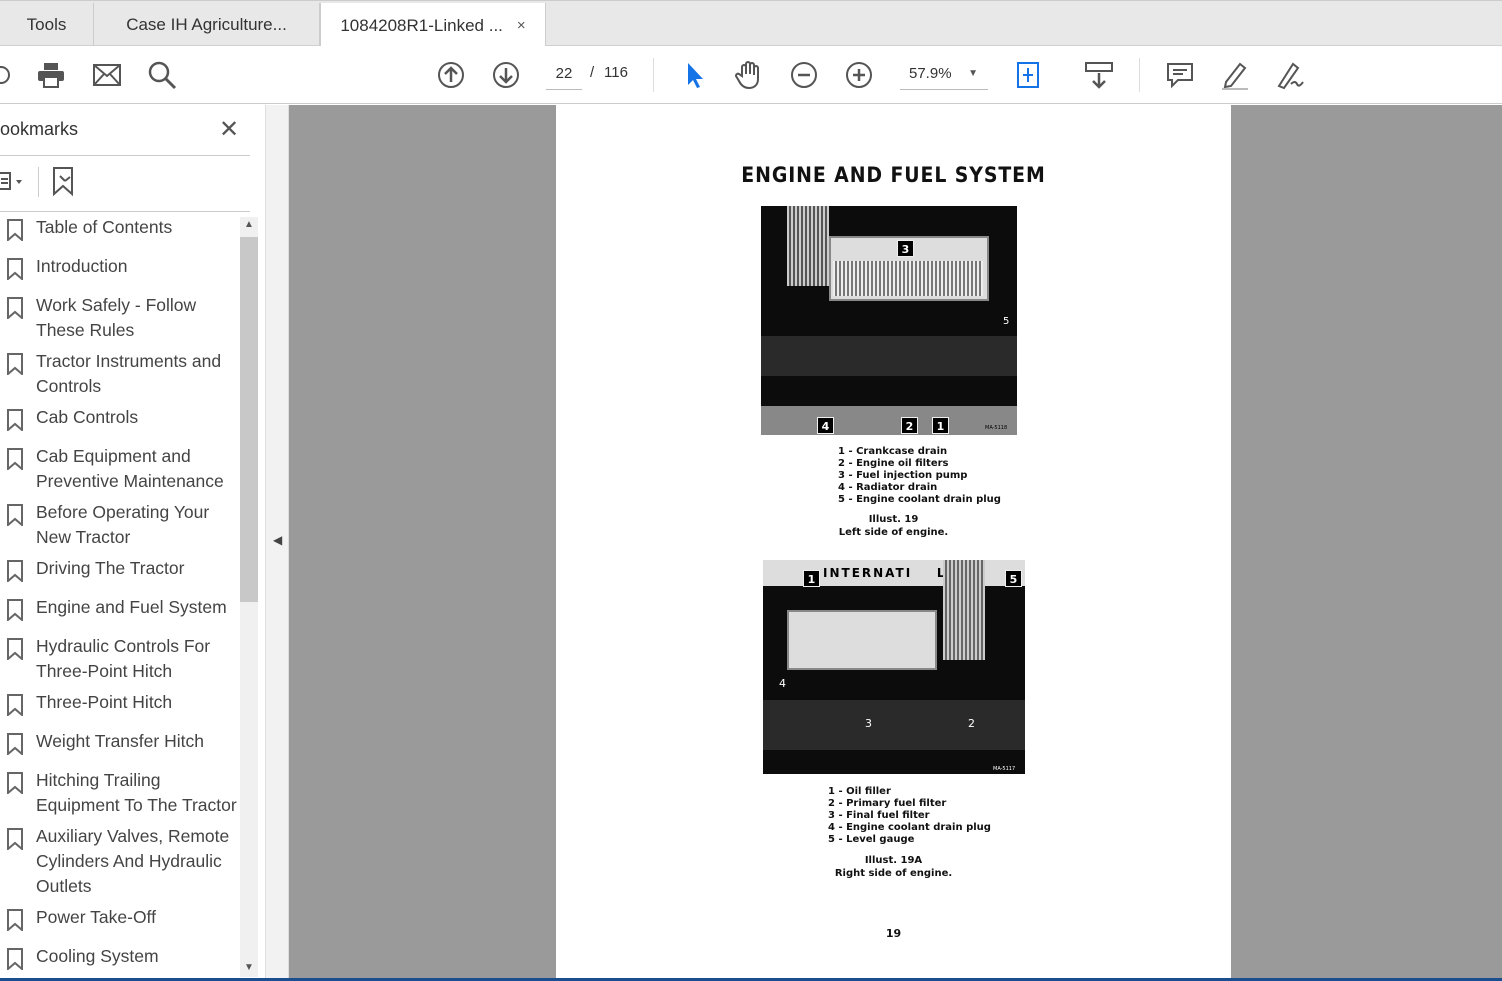  What do you see at coordinates (859, 791) in the screenshot?
I see `legend-item: 1 - Oil filler` at bounding box center [859, 791].